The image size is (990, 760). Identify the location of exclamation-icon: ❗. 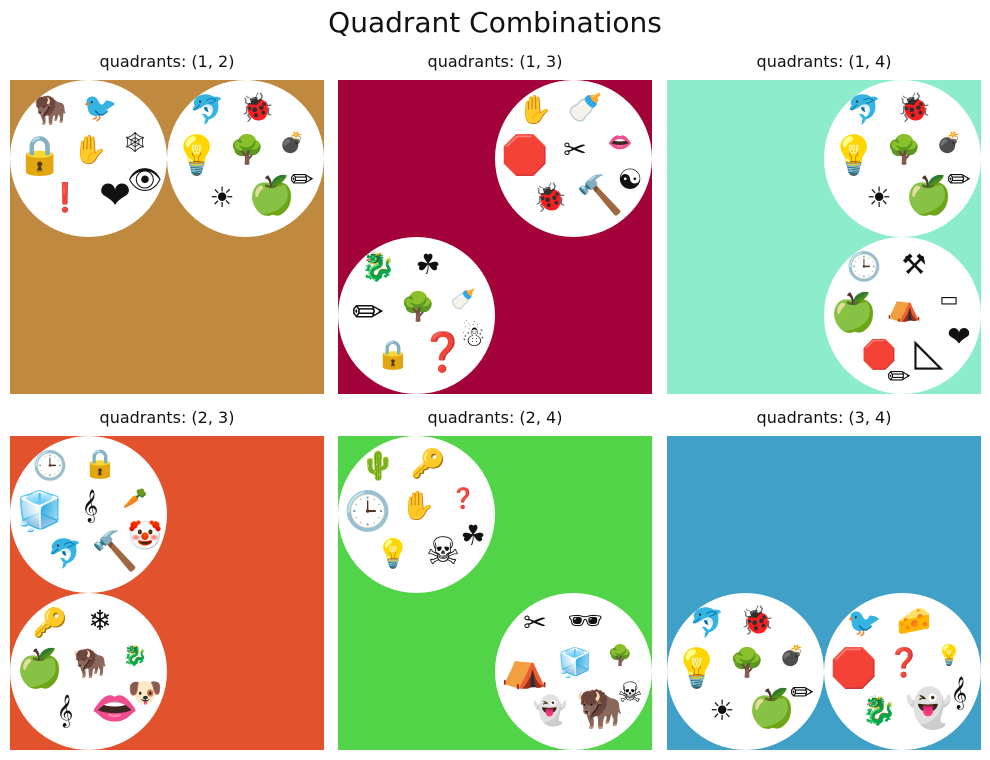
(65, 197).